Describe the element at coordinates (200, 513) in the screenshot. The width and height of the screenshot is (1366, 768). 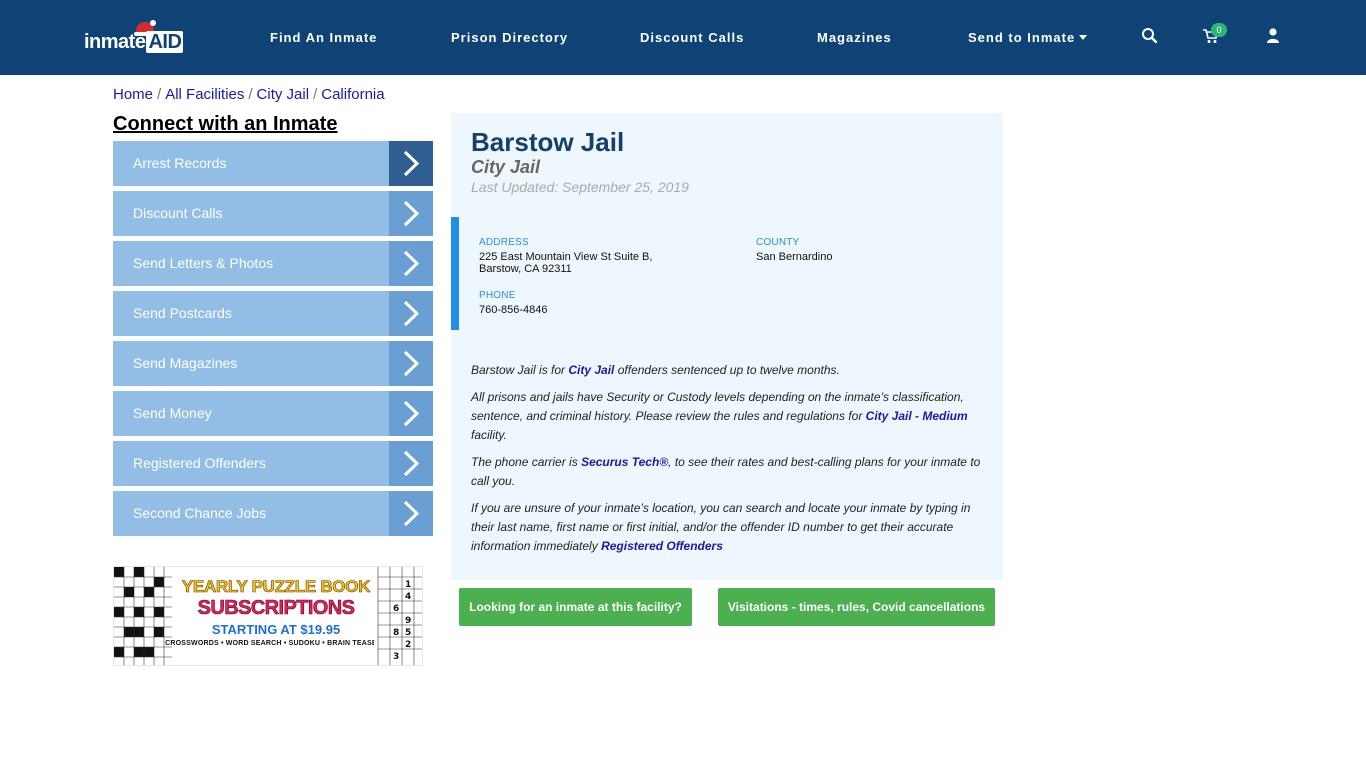
I see `sidebar-item-label: Second Chance Jobs` at that location.